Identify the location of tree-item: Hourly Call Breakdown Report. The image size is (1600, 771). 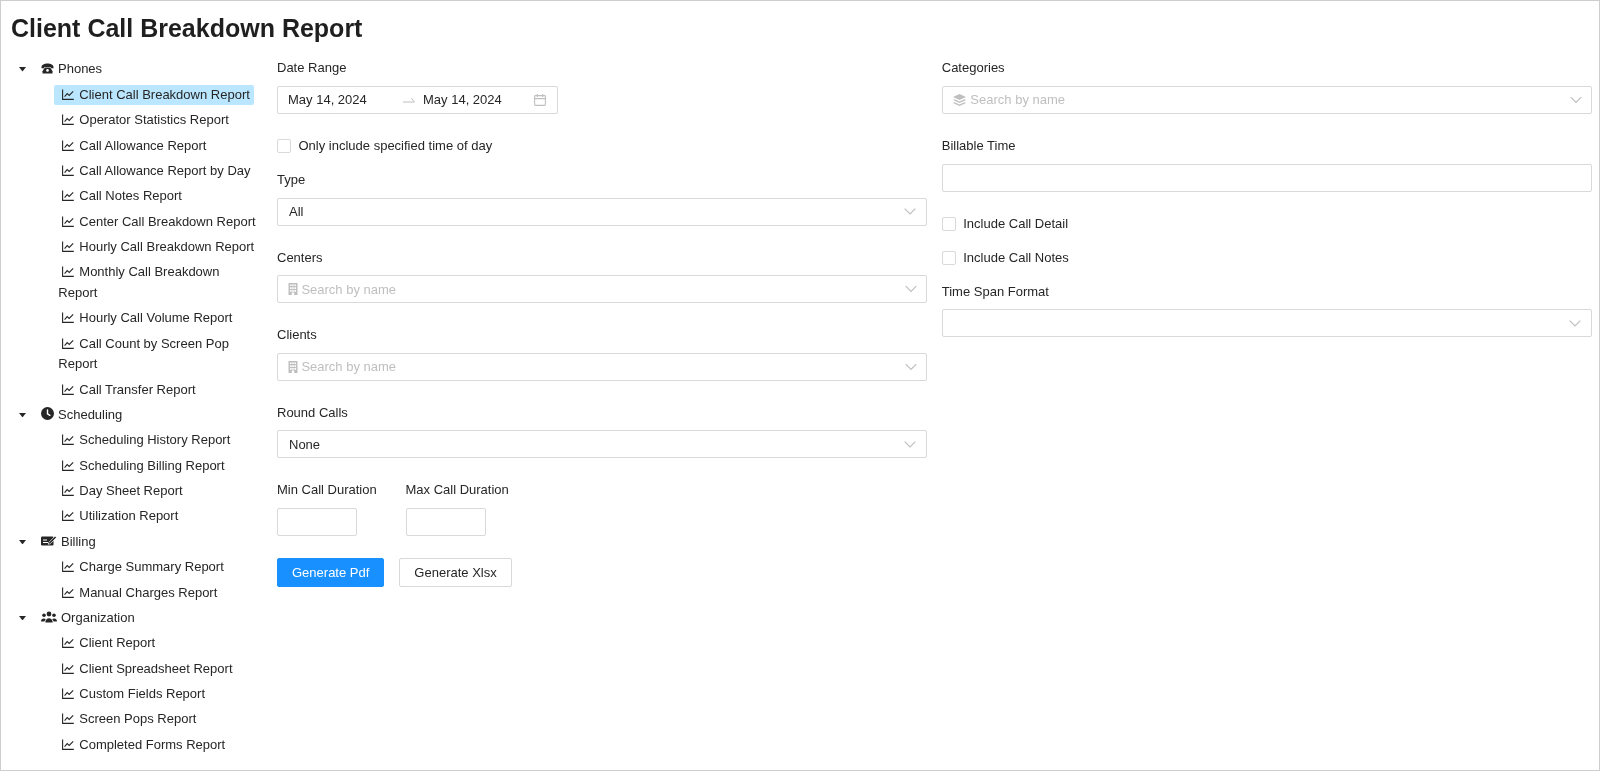
(156, 247).